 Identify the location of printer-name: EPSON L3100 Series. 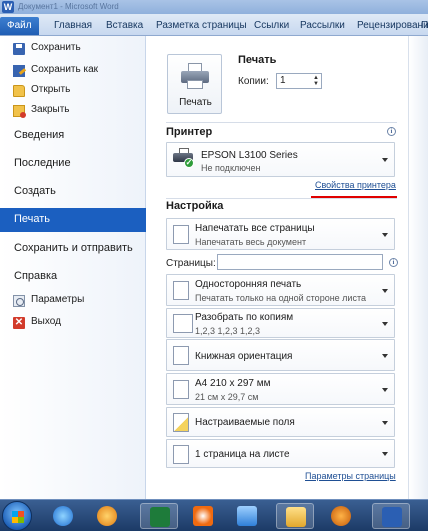
(249, 155).